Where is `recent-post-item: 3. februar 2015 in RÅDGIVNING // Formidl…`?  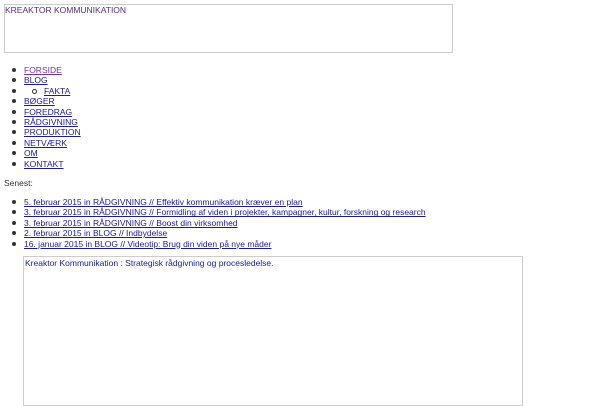
recent-post-item: 3. februar 2015 in RÅDGIVNING // Formidl… is located at coordinates (219, 212).